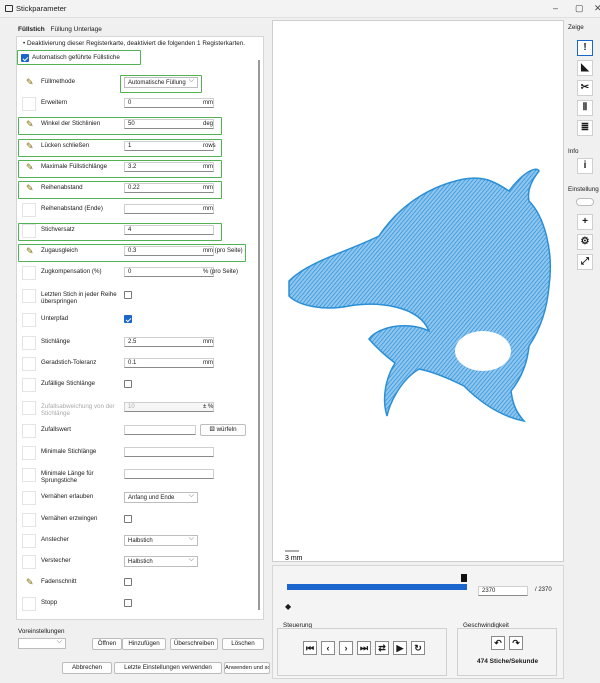 The image size is (600, 683). Describe the element at coordinates (243, 644) in the screenshot. I see `delete-preset-button: Löschen` at that location.